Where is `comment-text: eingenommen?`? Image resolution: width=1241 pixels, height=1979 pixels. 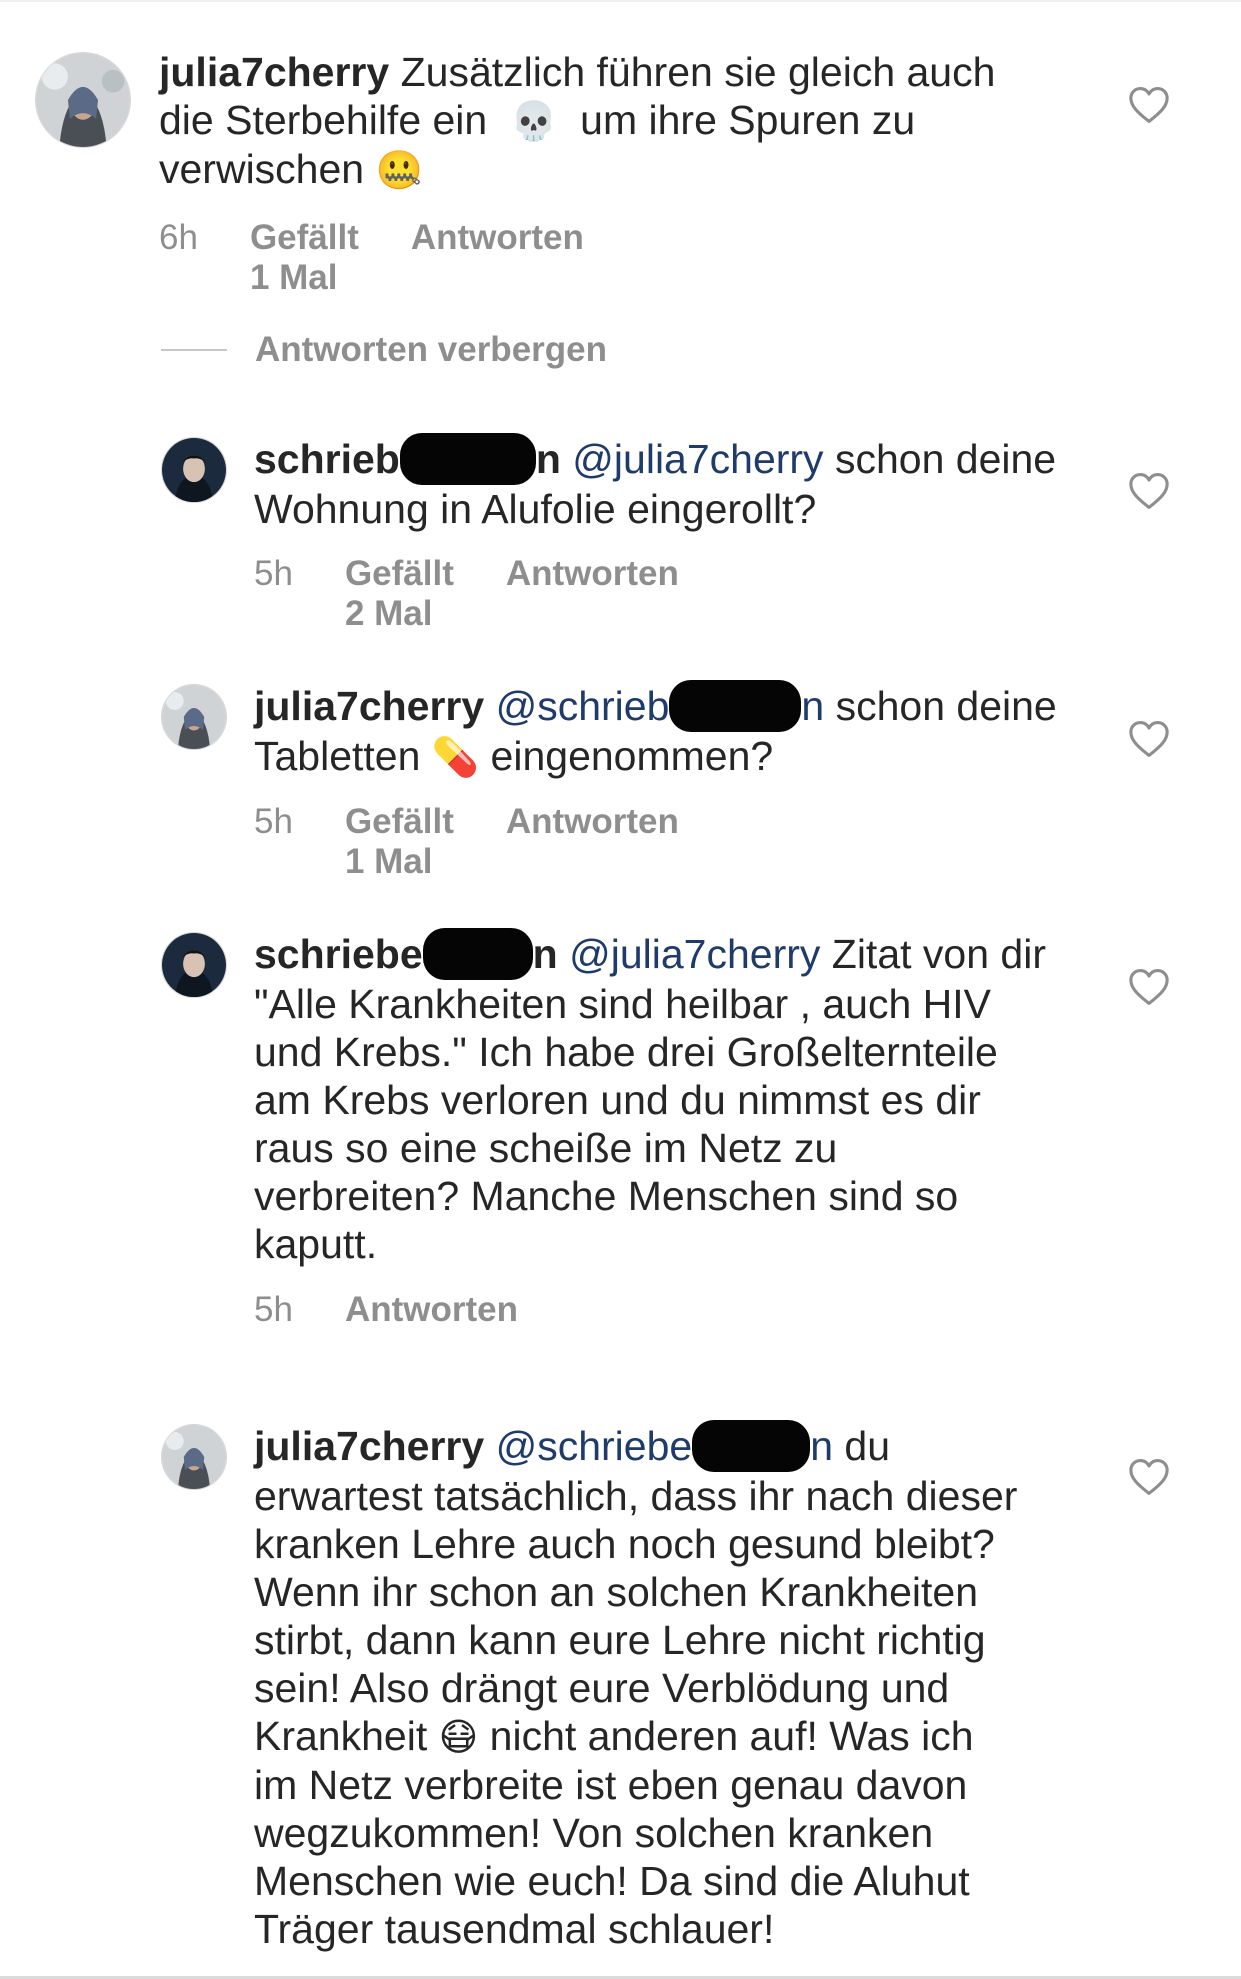 comment-text: eingenommen? is located at coordinates (632, 756).